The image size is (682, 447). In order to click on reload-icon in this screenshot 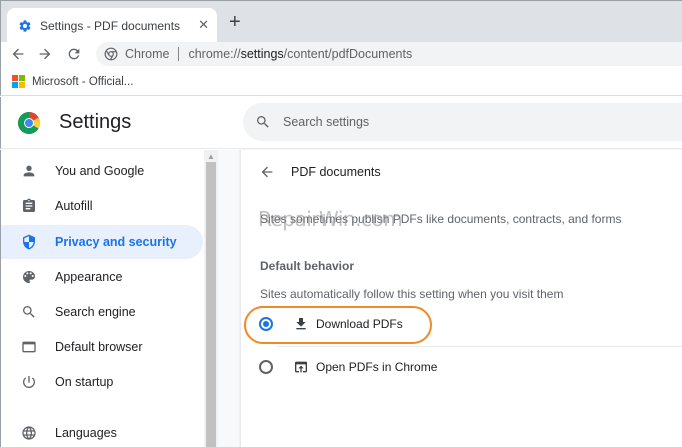, I will do `click(74, 54)`.